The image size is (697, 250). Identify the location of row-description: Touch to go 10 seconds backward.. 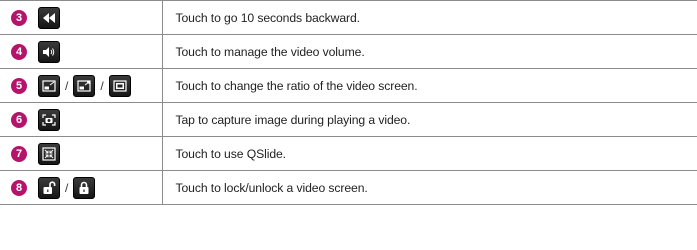
(429, 17).